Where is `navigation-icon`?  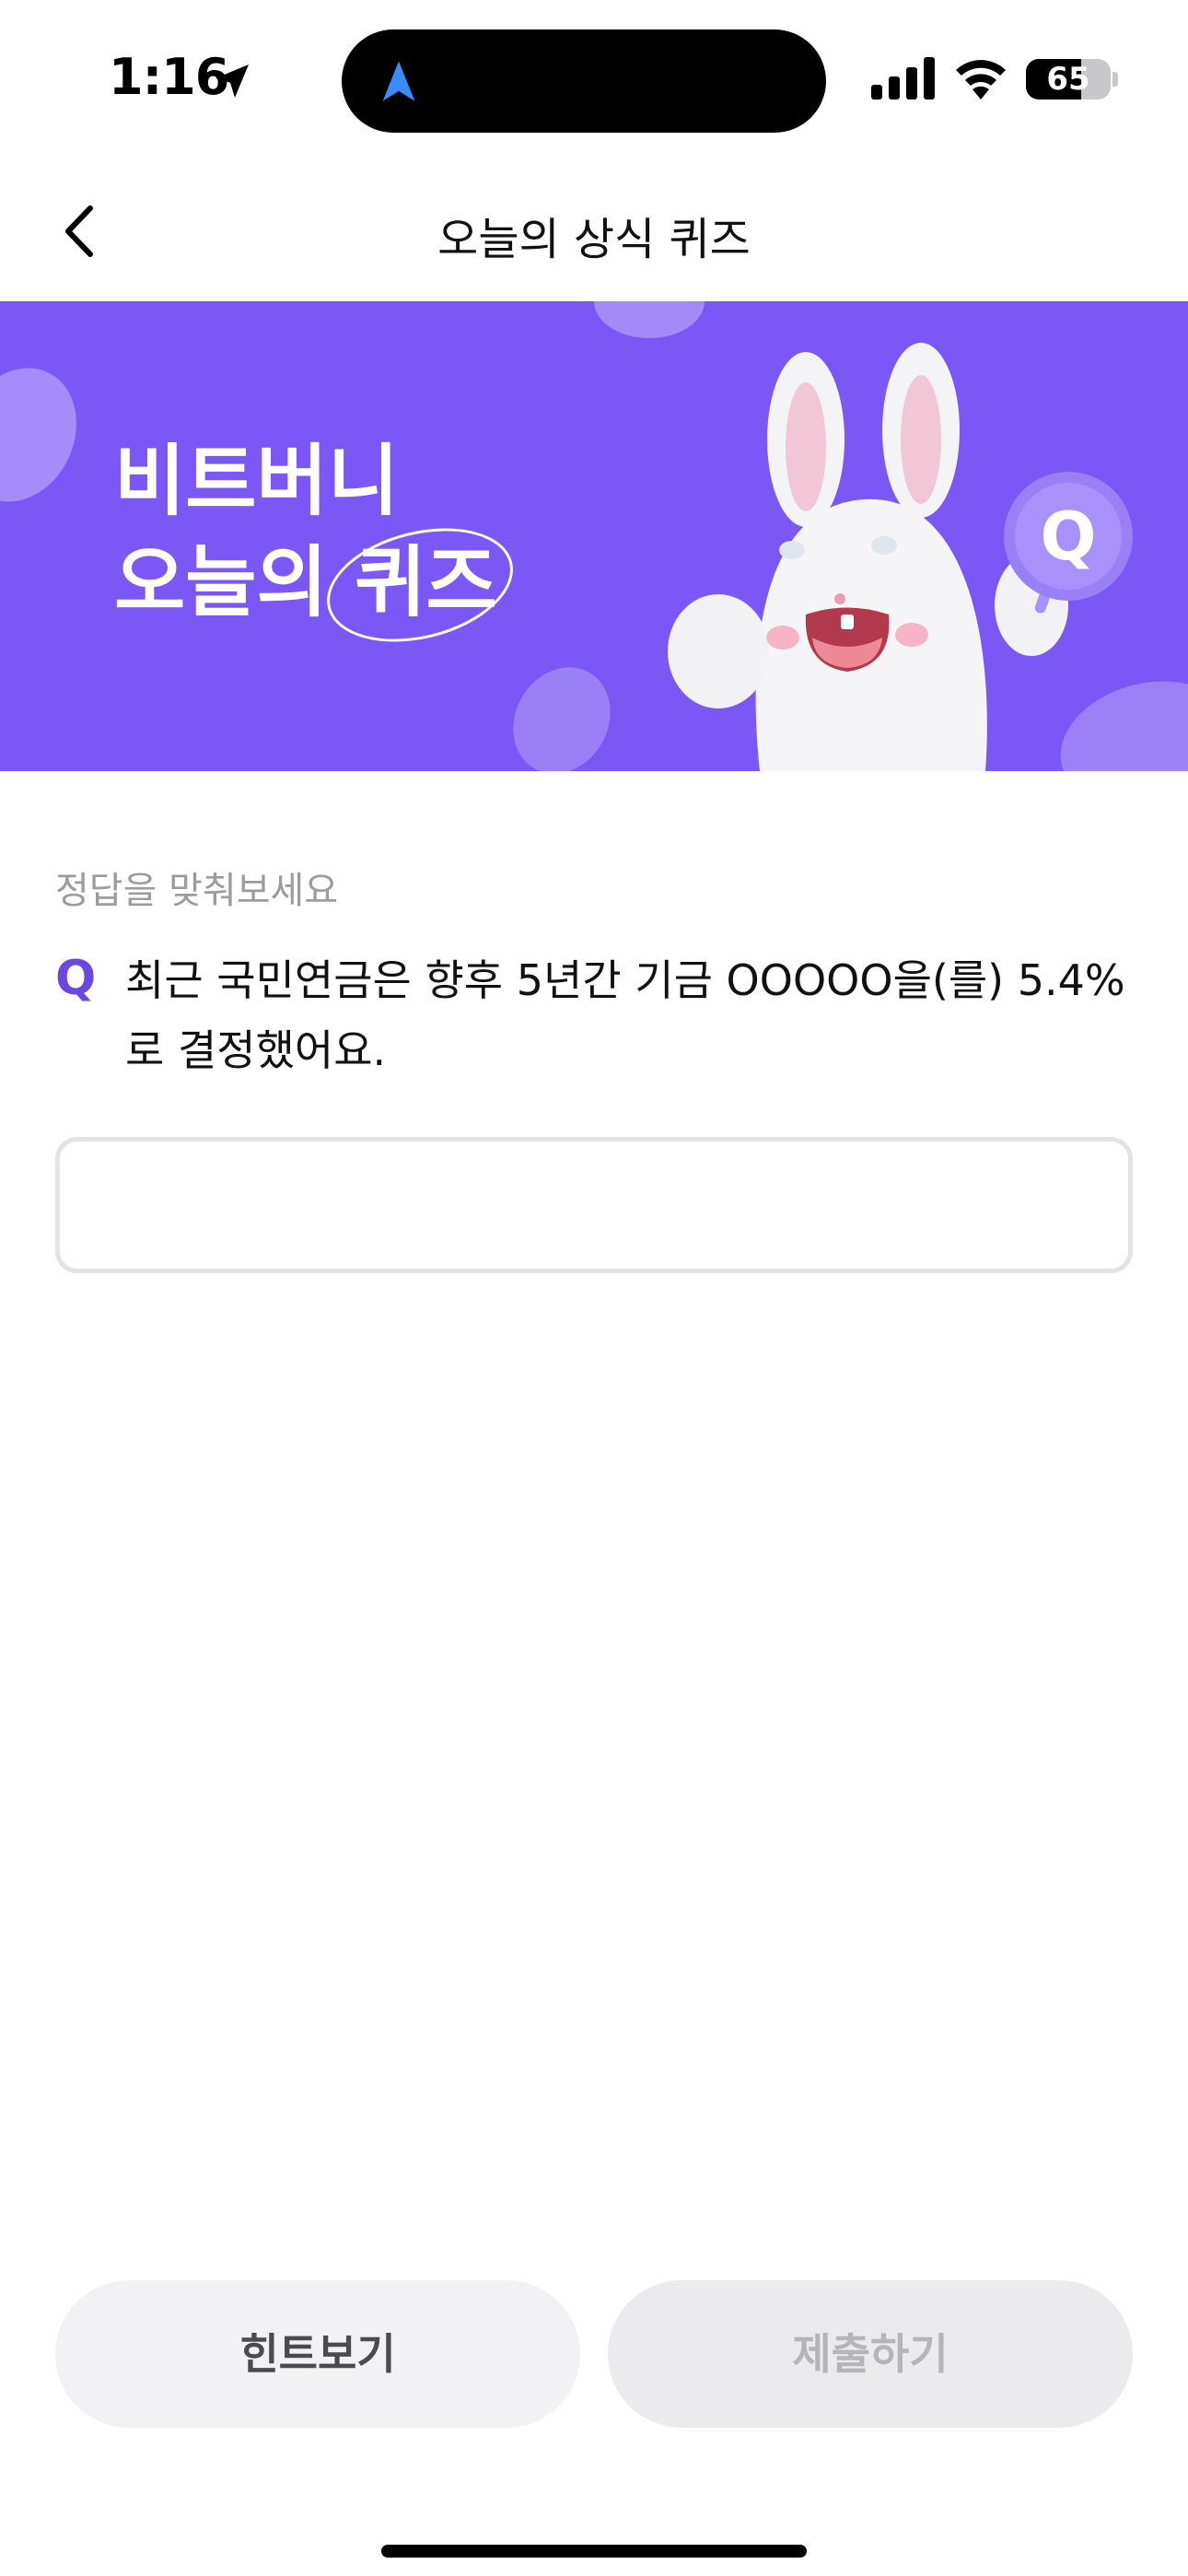
navigation-icon is located at coordinates (398, 81).